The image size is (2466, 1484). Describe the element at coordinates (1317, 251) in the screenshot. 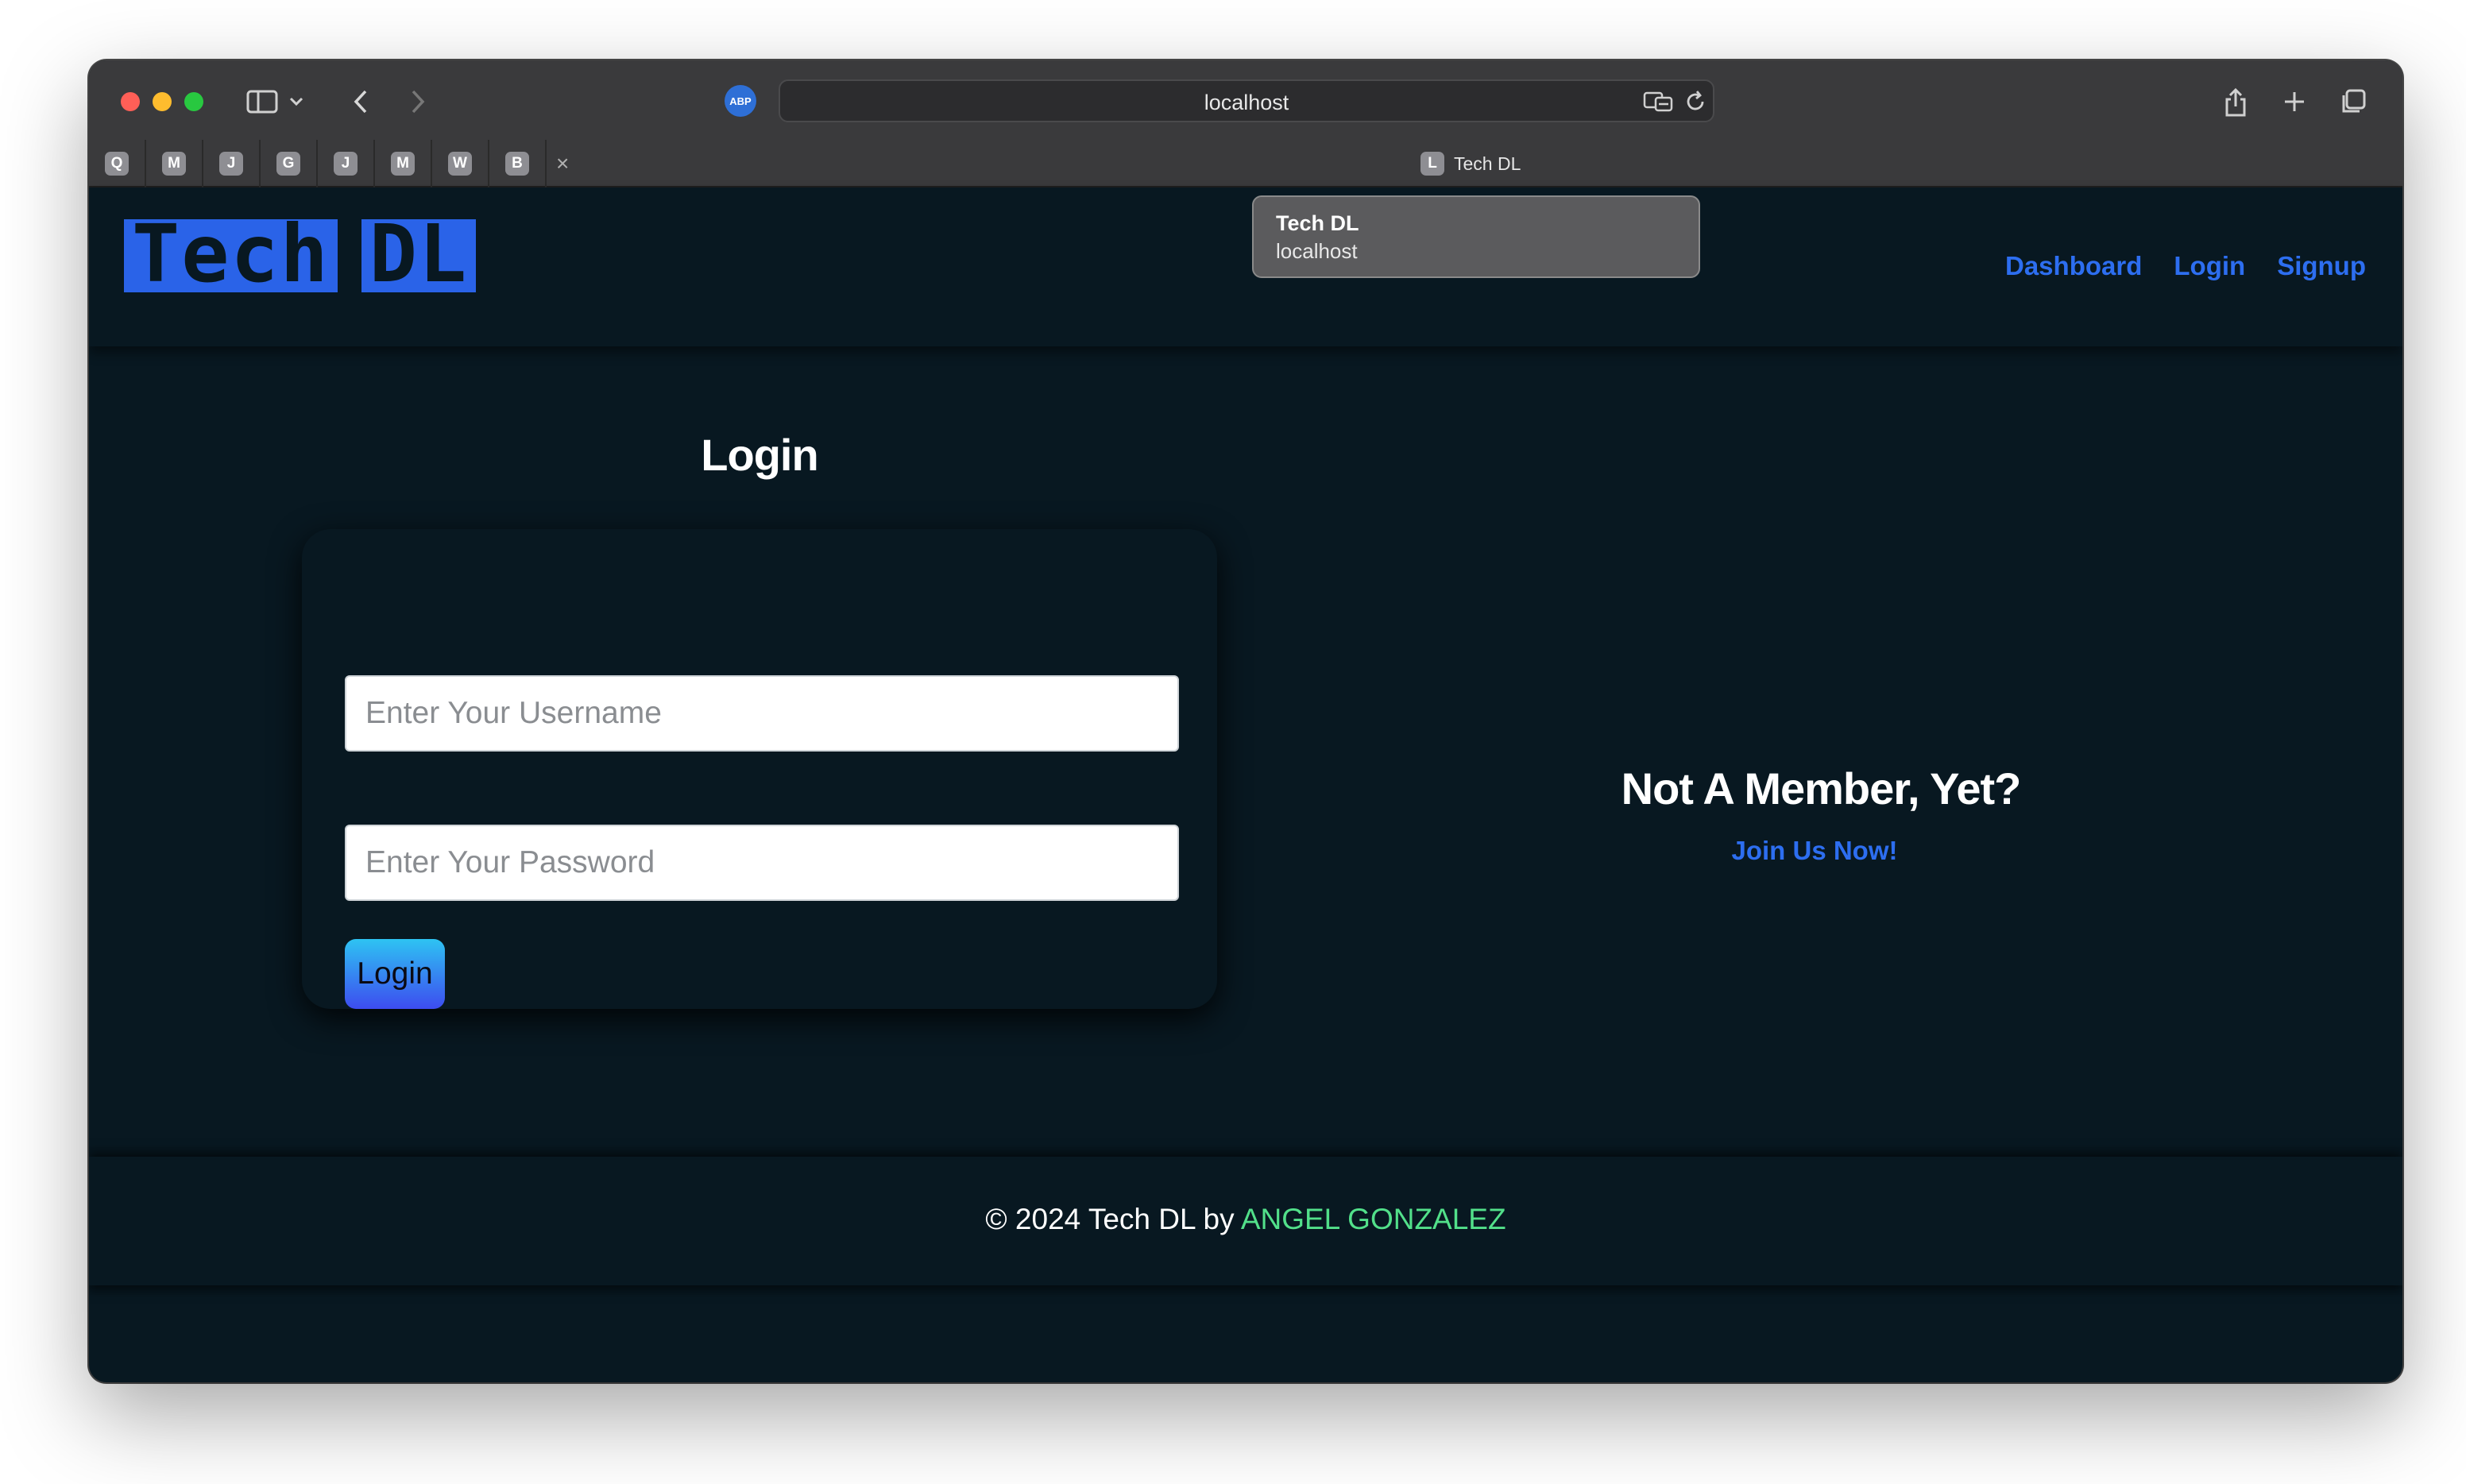

I see `tooltip-subtitle: localhost` at that location.